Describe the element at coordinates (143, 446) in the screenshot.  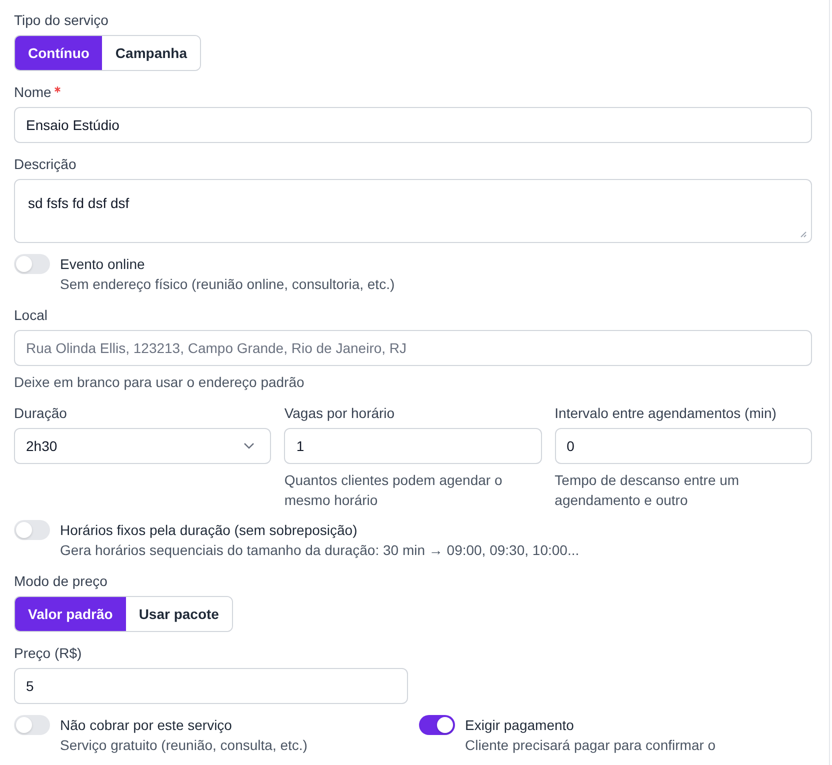
I see `duration-select: 2h30` at that location.